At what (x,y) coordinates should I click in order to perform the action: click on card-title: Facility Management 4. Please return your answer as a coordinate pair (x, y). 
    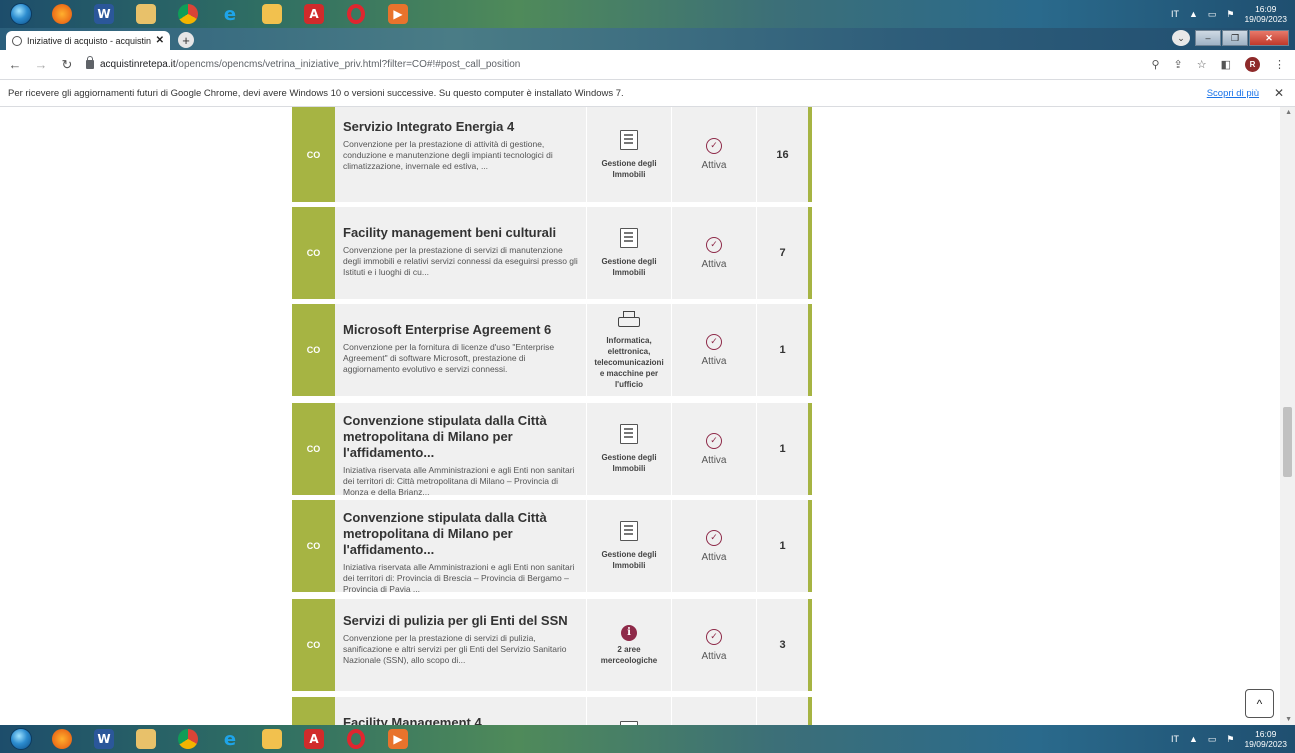
    Looking at the image, I should click on (460, 720).